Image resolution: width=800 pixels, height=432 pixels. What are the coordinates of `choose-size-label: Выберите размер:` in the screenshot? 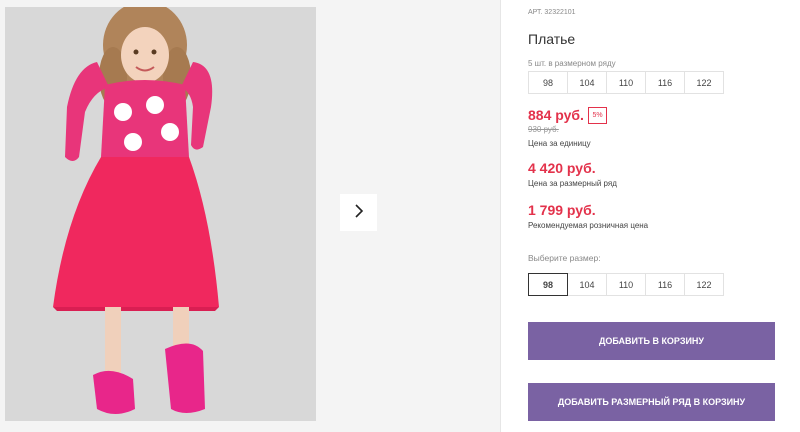 It's located at (564, 258).